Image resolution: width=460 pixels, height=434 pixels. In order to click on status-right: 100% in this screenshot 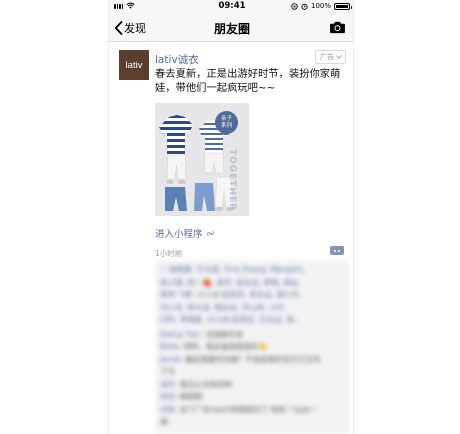, I will do `click(321, 6)`.